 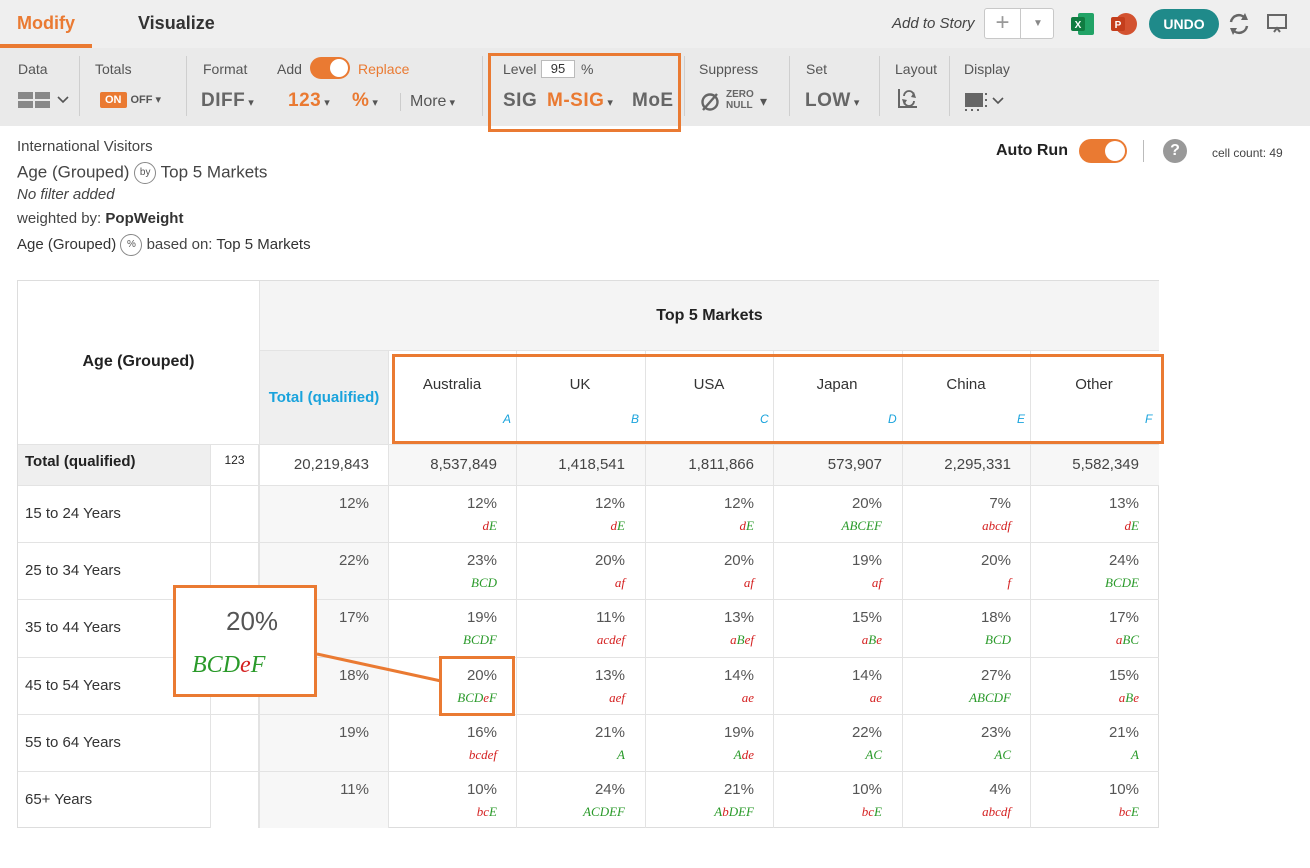 I want to click on cell-percent: 19%, so click(x=866, y=560).